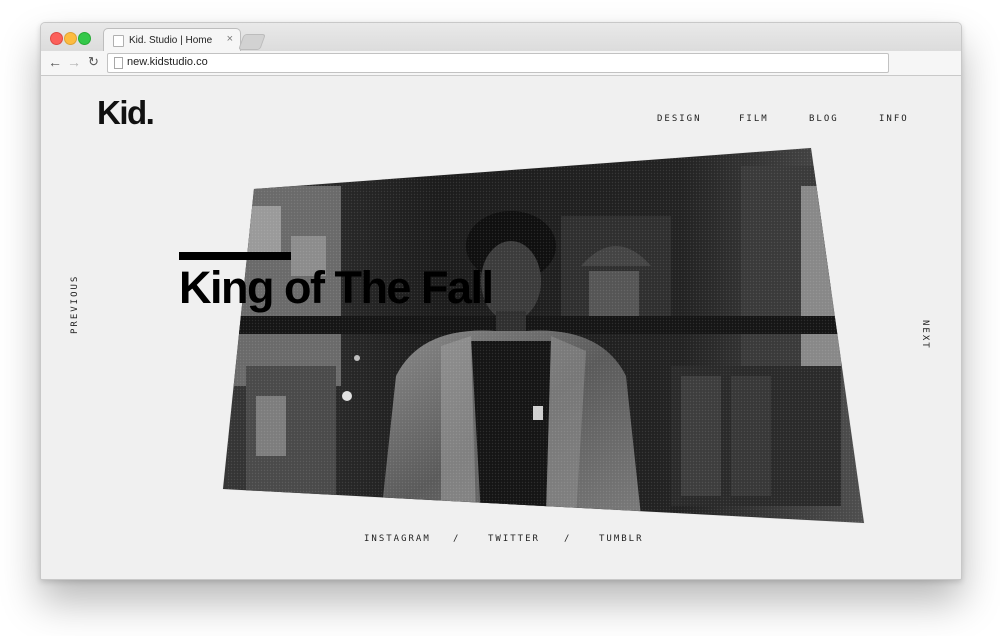 This screenshot has width=1000, height=636. Describe the element at coordinates (336, 288) in the screenshot. I see `hero-title: King of The Fall` at that location.